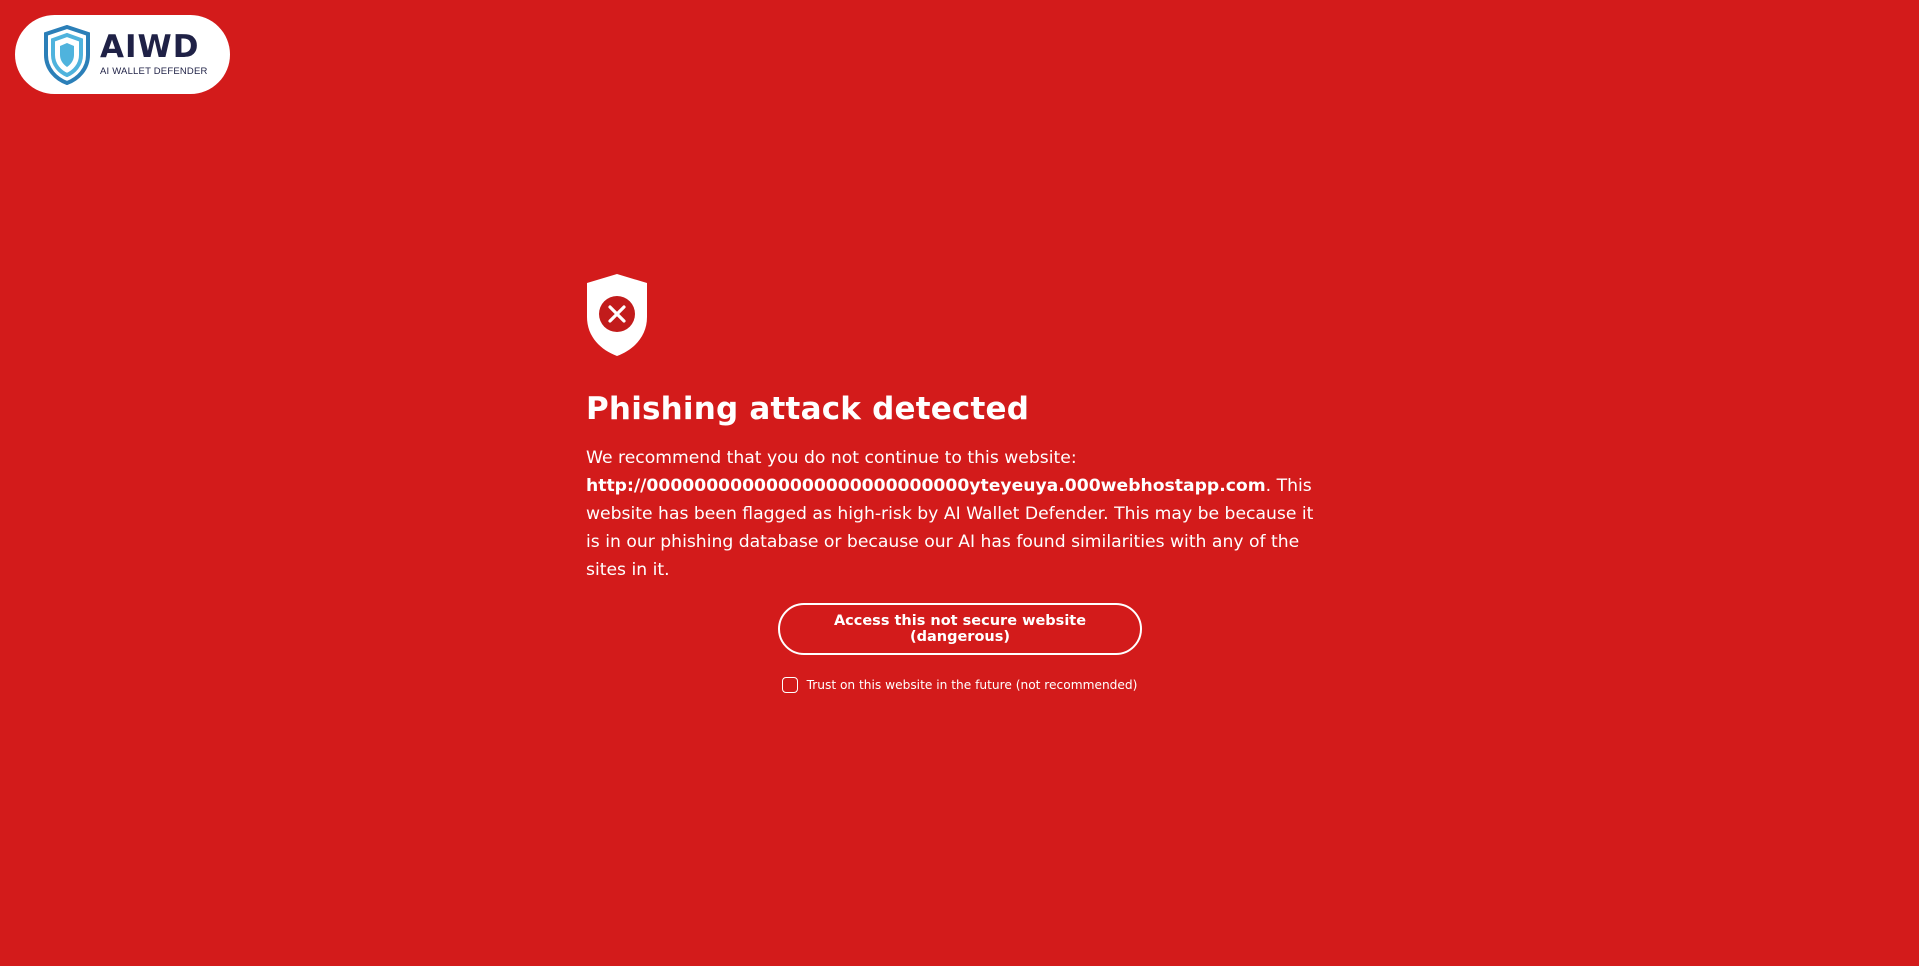 This screenshot has height=966, width=1919. I want to click on shield-x-icon, so click(617, 315).